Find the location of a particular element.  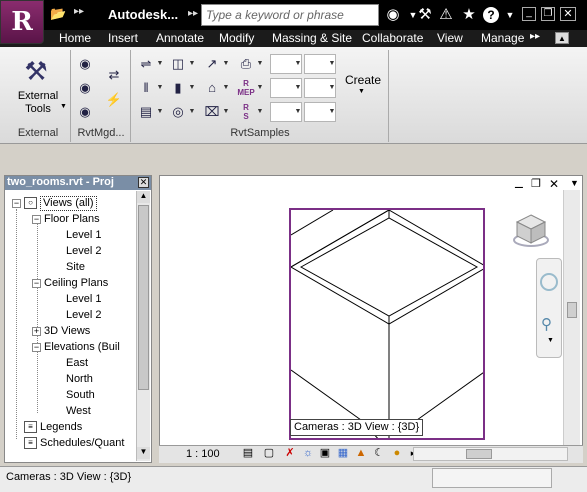

restore-view-icon: ❐ is located at coordinates (536, 183).